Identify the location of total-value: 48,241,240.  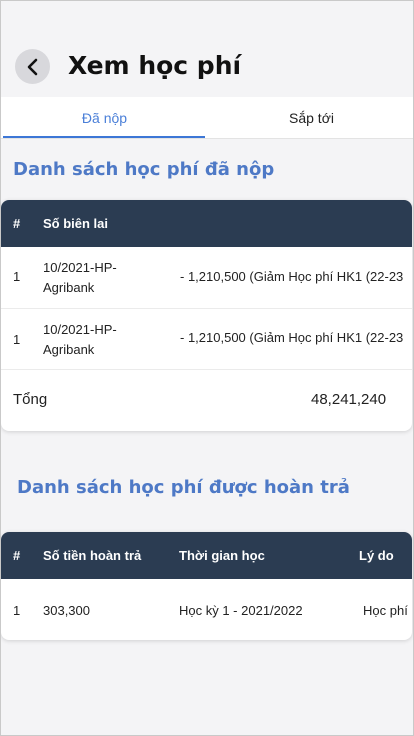
(349, 399).